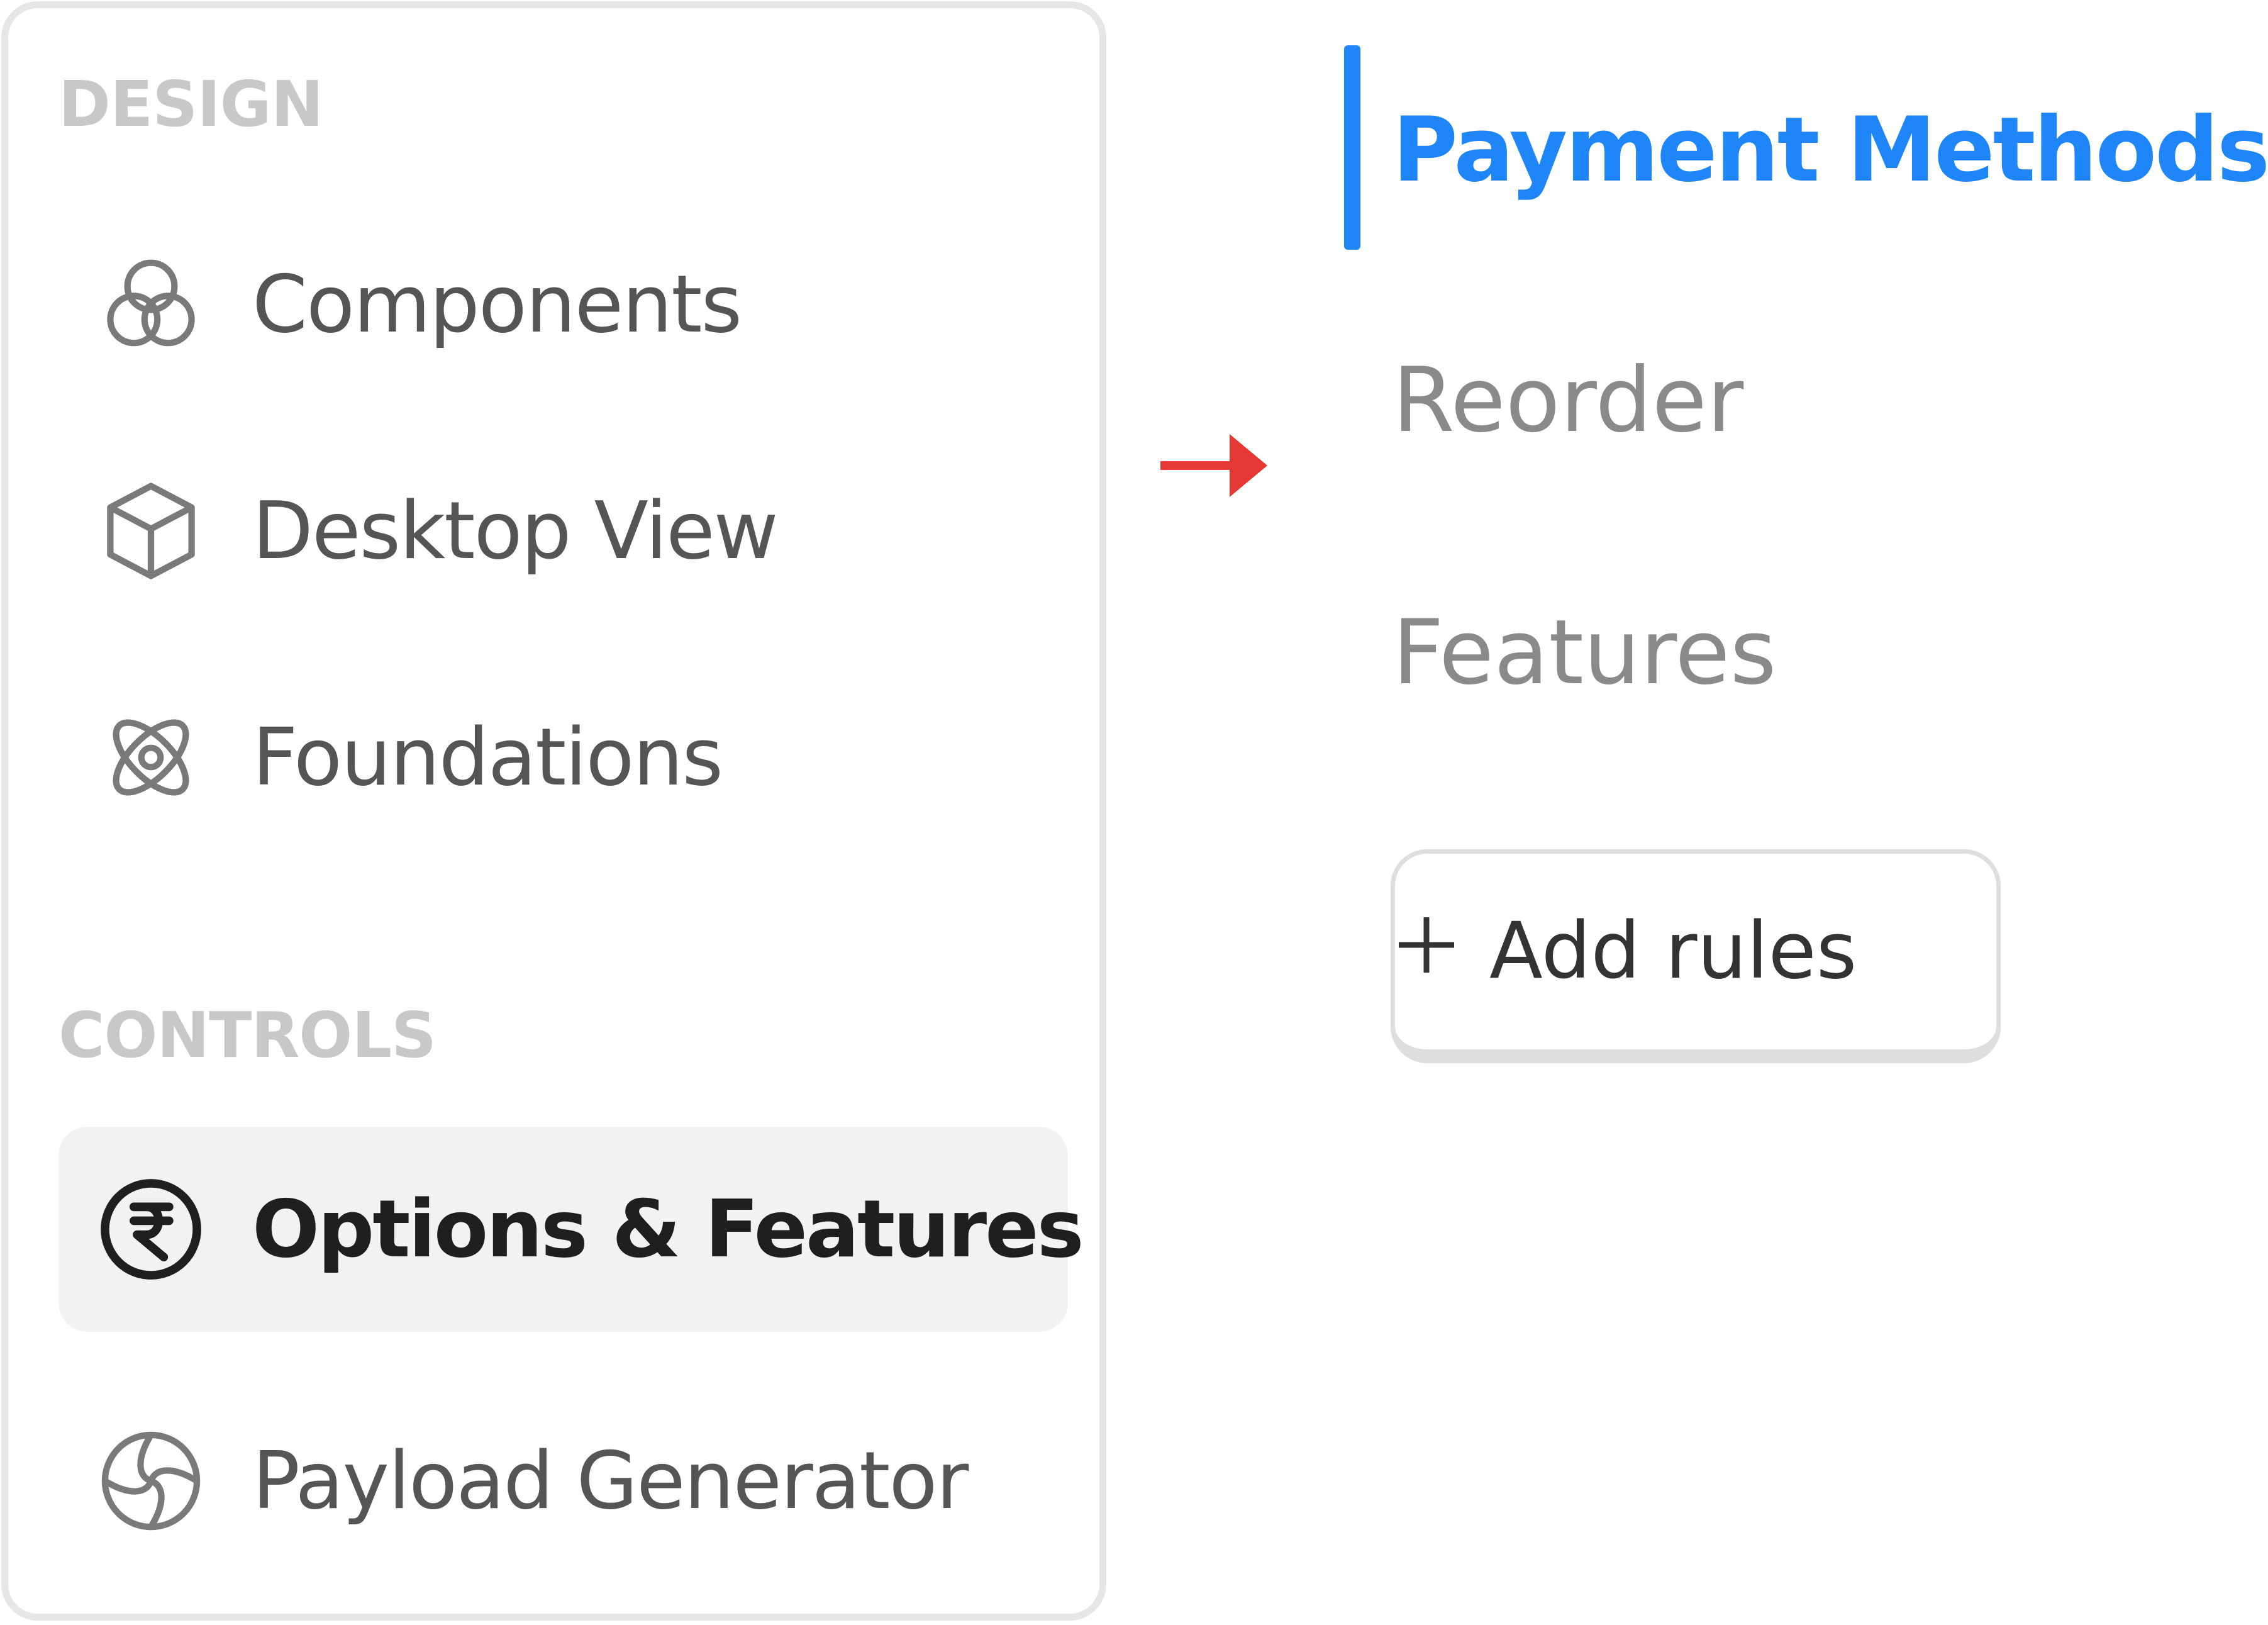 The height and width of the screenshot is (1625, 2268). I want to click on right-arrow-icon, so click(1213, 465).